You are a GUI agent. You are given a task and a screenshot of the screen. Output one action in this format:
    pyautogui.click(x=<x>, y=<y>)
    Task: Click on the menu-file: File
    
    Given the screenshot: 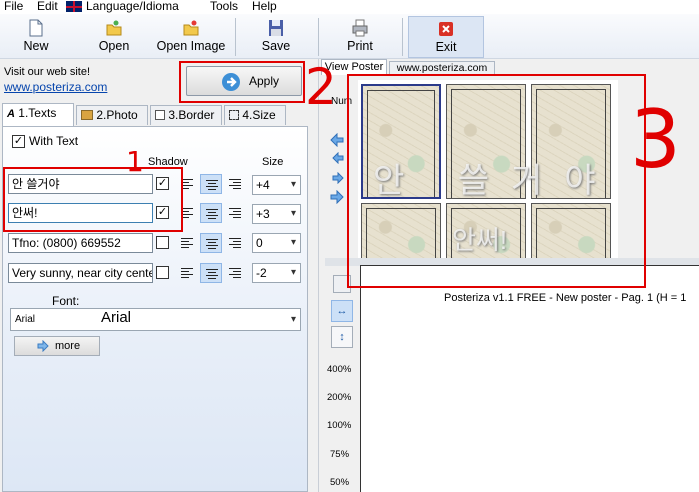 What is the action you would take?
    pyautogui.click(x=13, y=6)
    